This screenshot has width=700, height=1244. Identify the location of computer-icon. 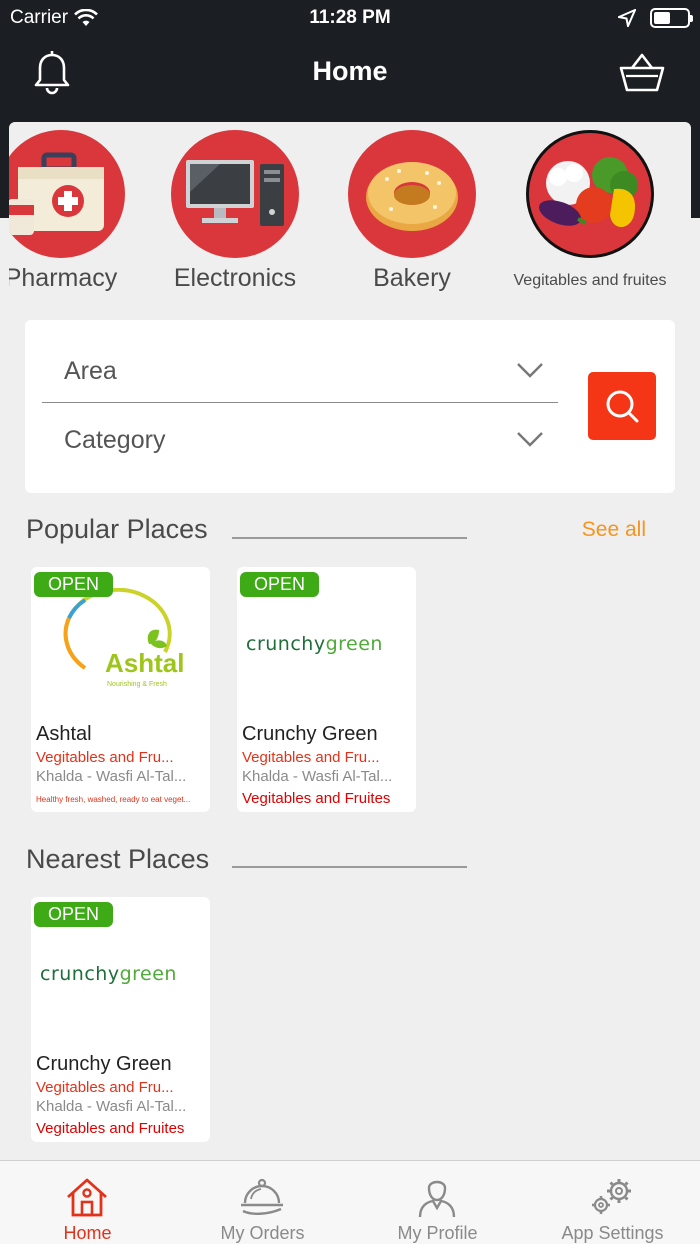
(235, 194).